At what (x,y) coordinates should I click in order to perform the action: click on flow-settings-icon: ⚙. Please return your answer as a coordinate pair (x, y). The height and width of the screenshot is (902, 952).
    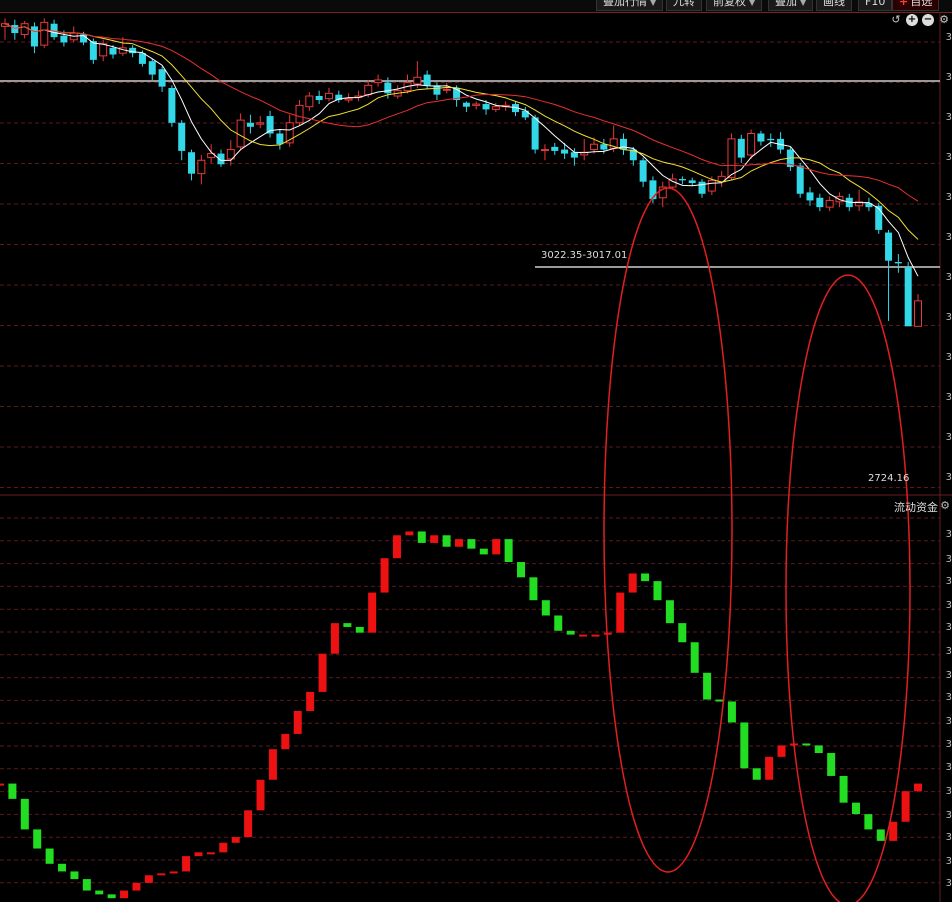
    Looking at the image, I should click on (945, 505).